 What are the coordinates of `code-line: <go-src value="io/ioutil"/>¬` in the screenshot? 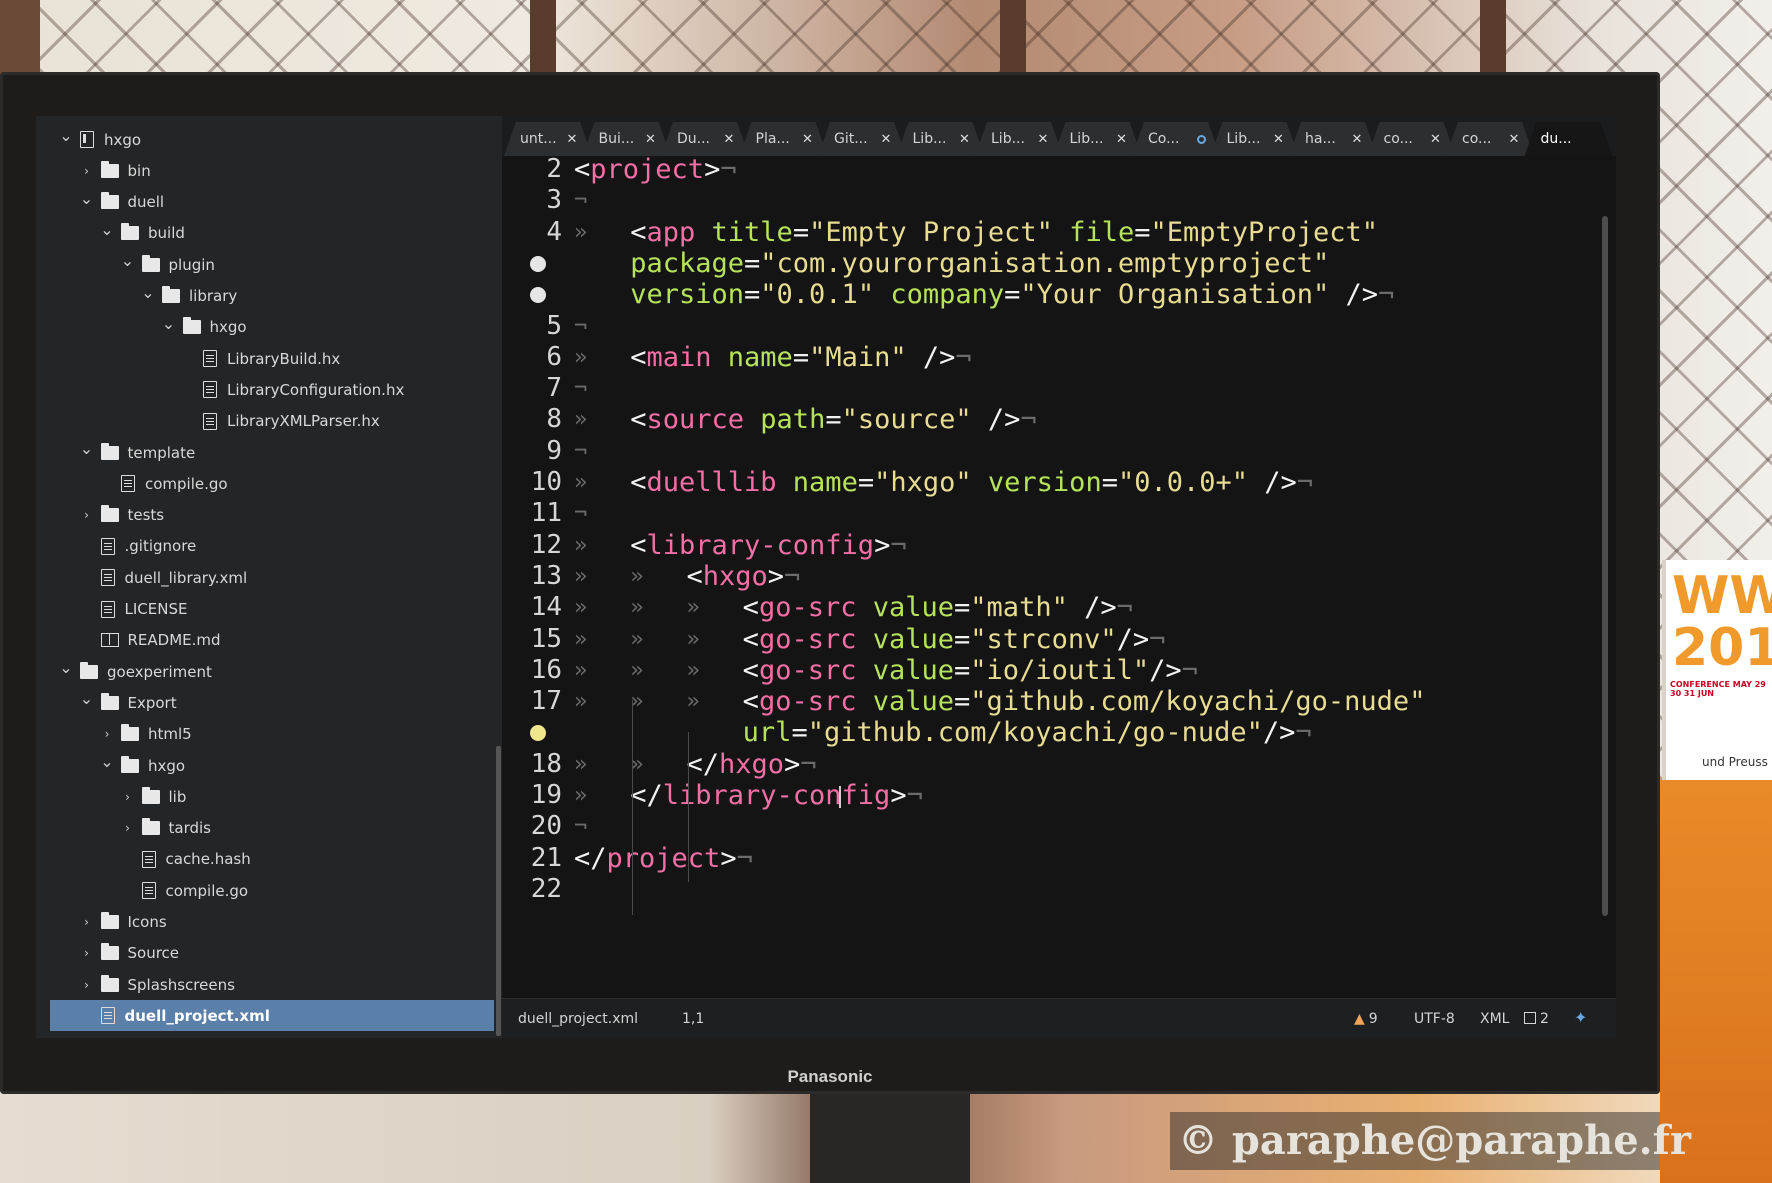 It's located at (970, 670).